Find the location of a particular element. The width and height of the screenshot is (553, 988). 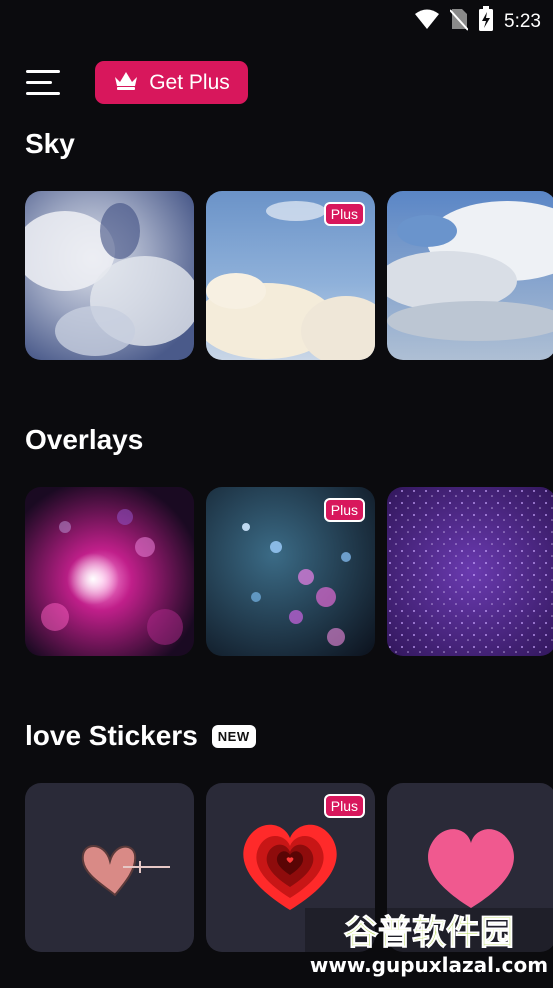

new-badge: NEW is located at coordinates (233, 736).